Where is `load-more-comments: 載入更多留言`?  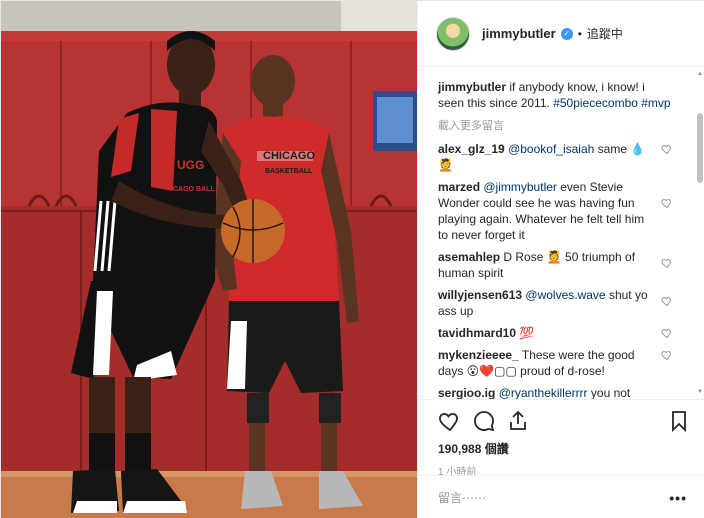 load-more-comments: 載入更多留言 is located at coordinates (557, 125).